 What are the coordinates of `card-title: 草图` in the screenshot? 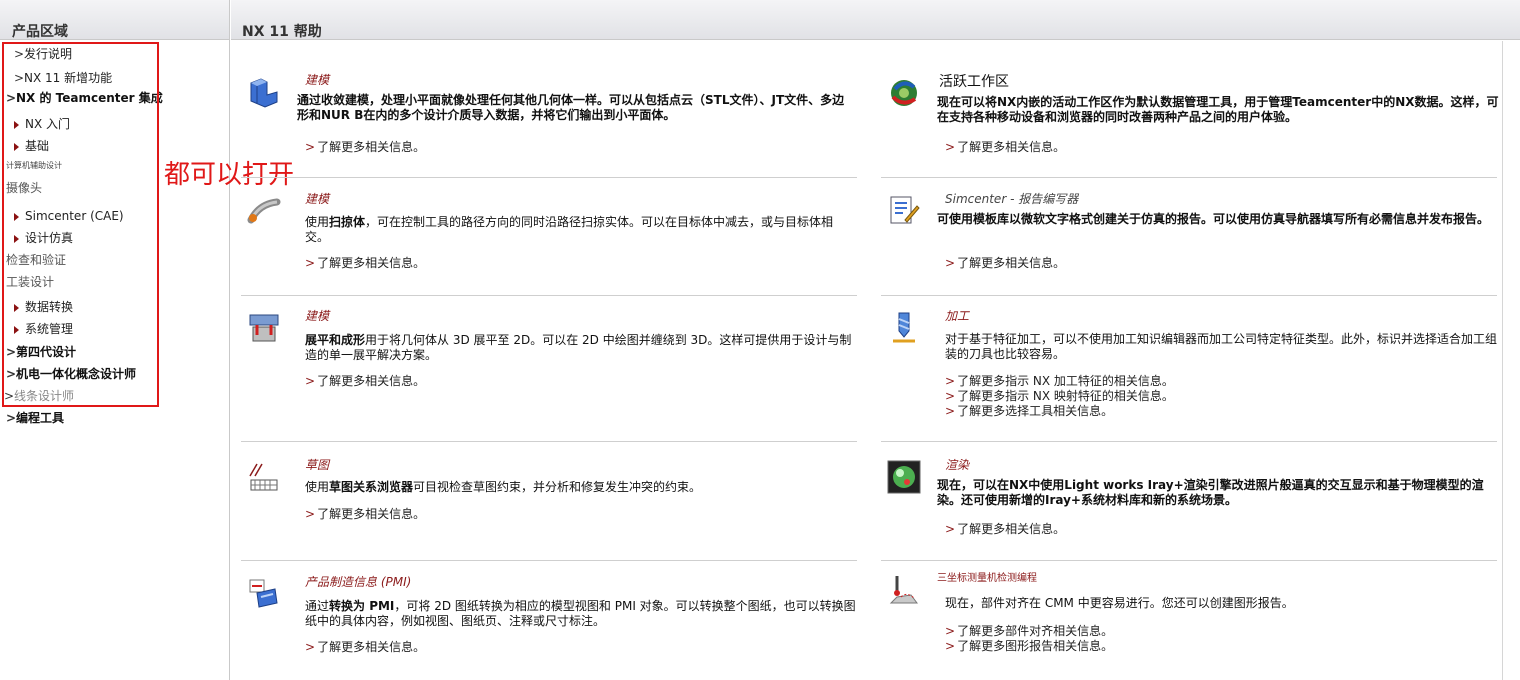 It's located at (317, 464).